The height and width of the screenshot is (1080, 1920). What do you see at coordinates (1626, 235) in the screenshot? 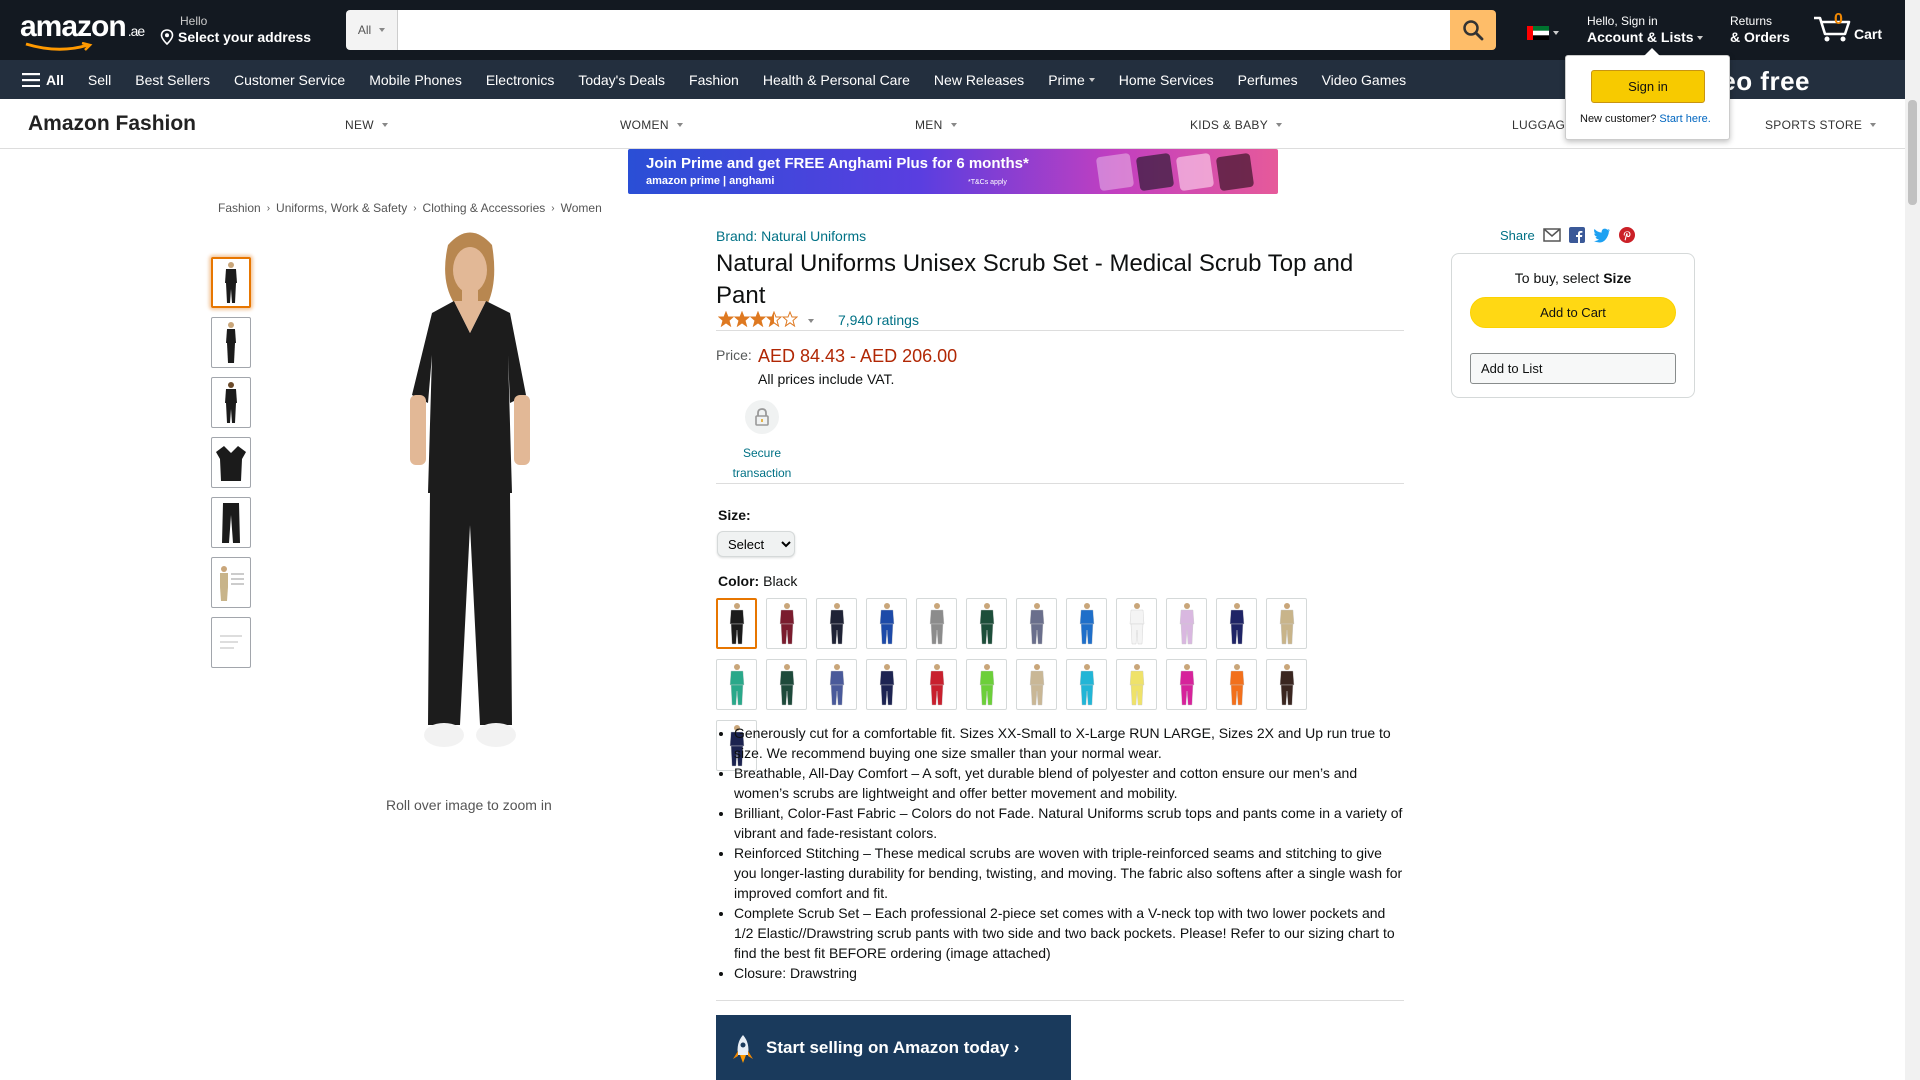
I see `pinterest-icon` at bounding box center [1626, 235].